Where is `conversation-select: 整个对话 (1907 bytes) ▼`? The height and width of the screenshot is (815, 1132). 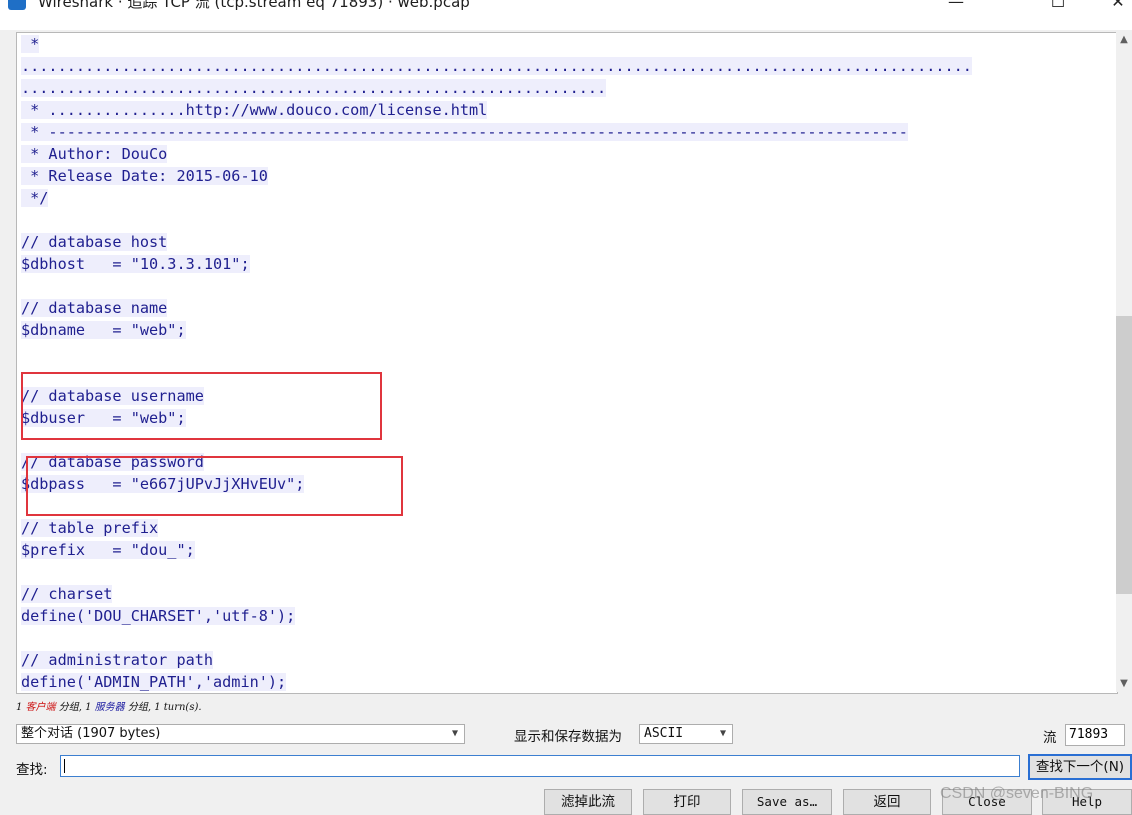
conversation-select: 整个对话 (1907 bytes) ▼ is located at coordinates (240, 734).